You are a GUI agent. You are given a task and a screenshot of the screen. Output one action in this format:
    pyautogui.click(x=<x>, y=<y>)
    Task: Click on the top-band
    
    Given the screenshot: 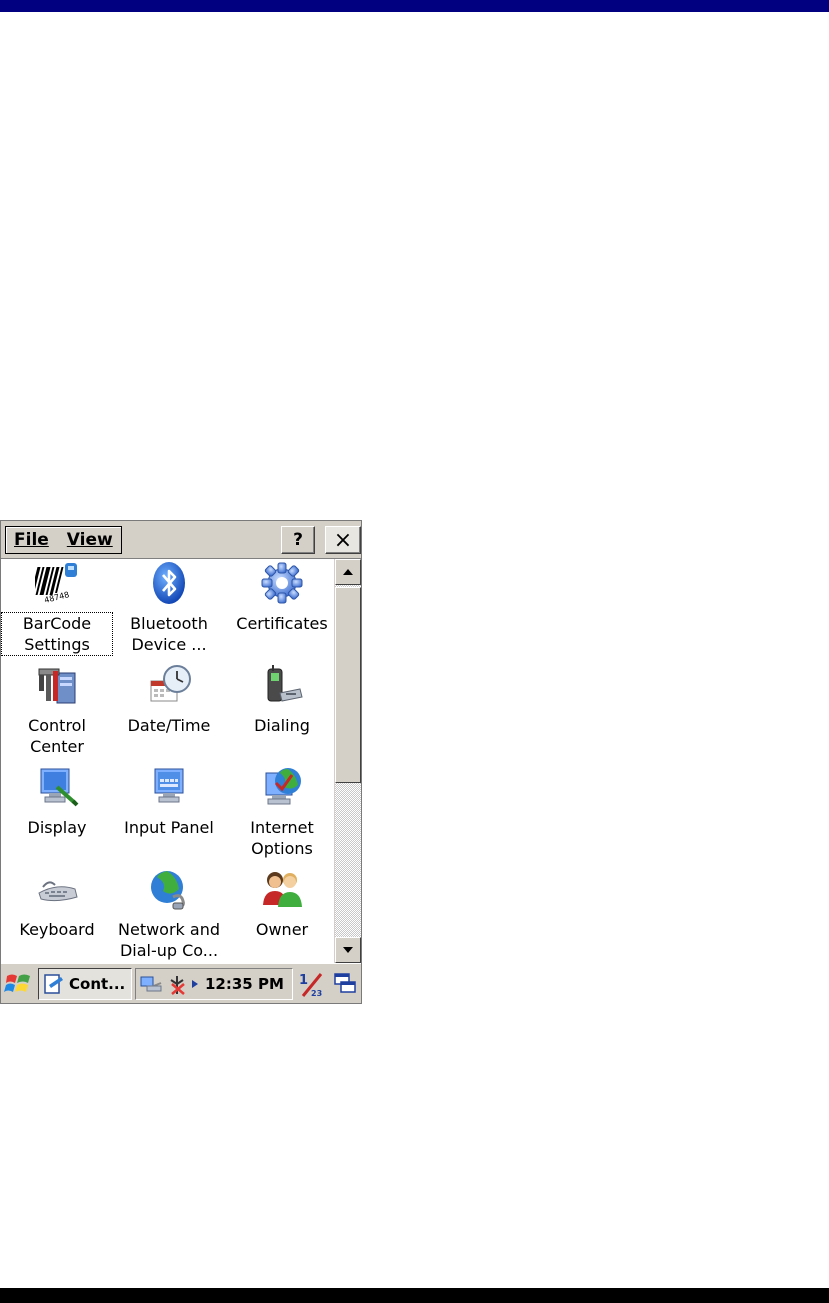 What is the action you would take?
    pyautogui.click(x=414, y=6)
    